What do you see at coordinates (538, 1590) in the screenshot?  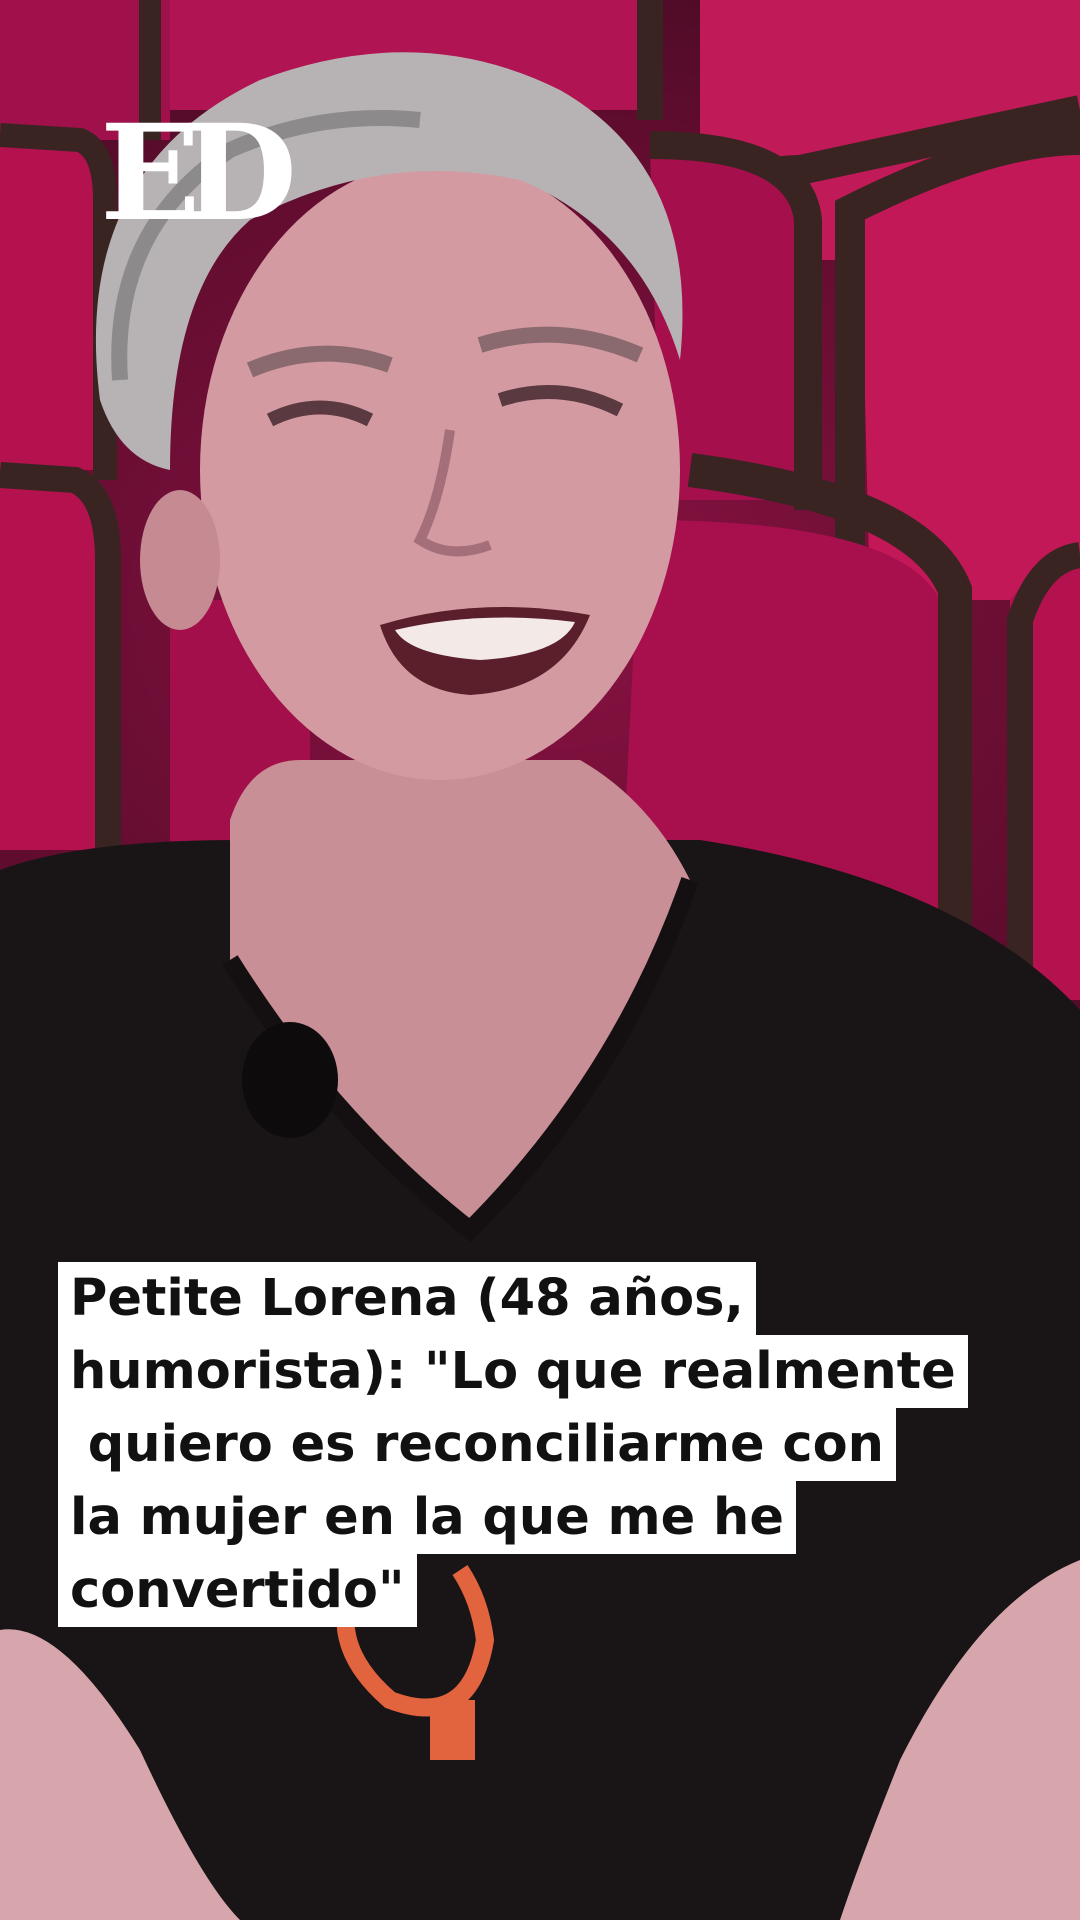 I see `caption-line: convertido"` at bounding box center [538, 1590].